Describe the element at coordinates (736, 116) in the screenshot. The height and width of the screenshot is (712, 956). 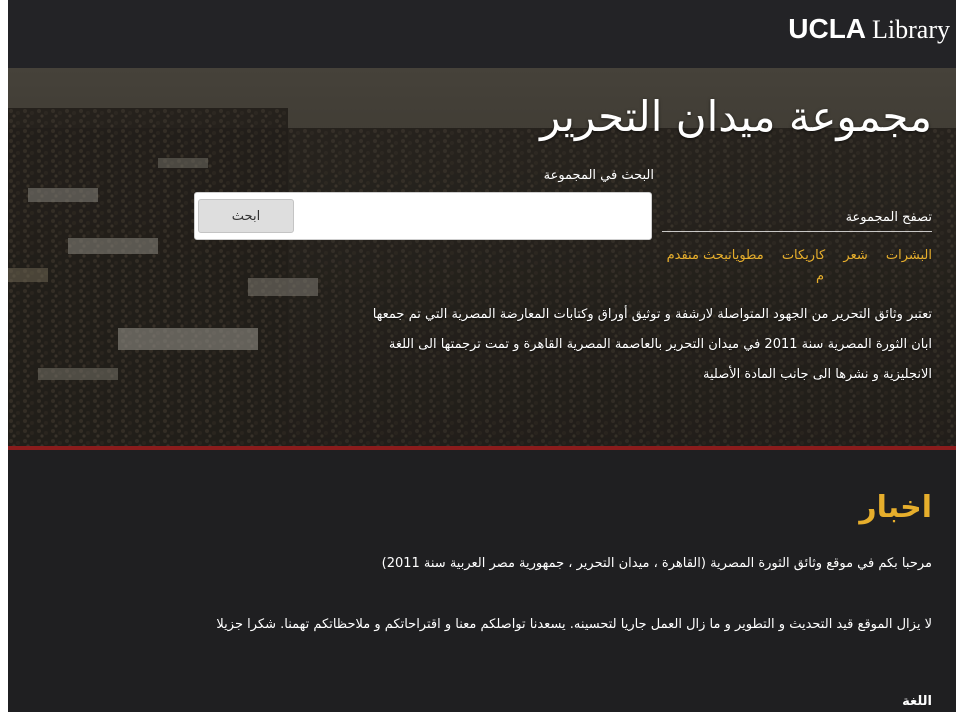
I see `collection-title: مجموعة ميدان التحرير` at that location.